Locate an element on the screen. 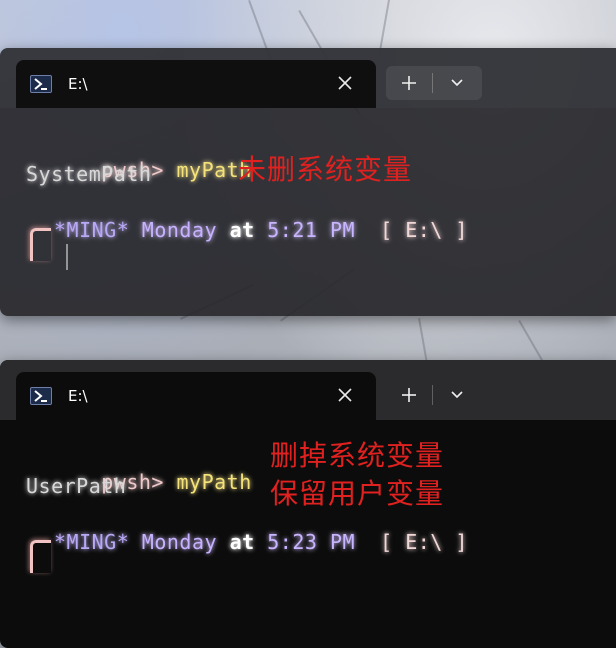 This screenshot has width=616, height=648. status-line: *MING* Monday at 5:23 PM [ E:\ ] is located at coordinates (261, 542).